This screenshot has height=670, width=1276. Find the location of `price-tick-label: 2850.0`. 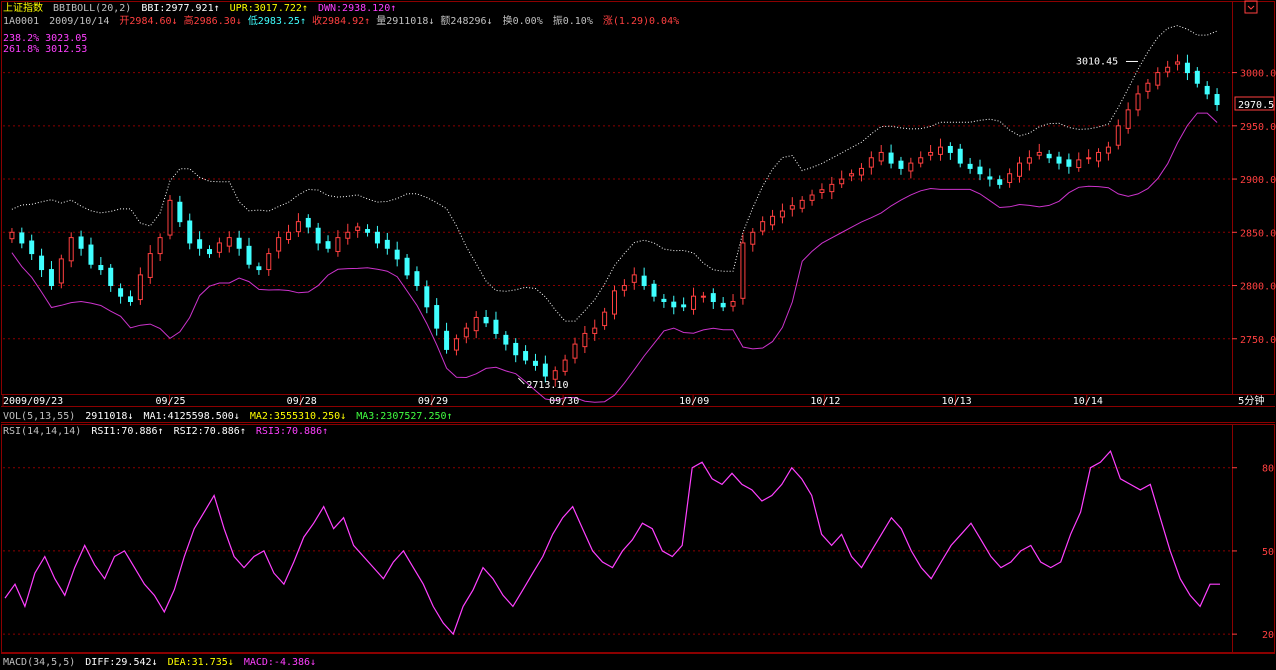

price-tick-label: 2850.0 is located at coordinates (1258, 233).